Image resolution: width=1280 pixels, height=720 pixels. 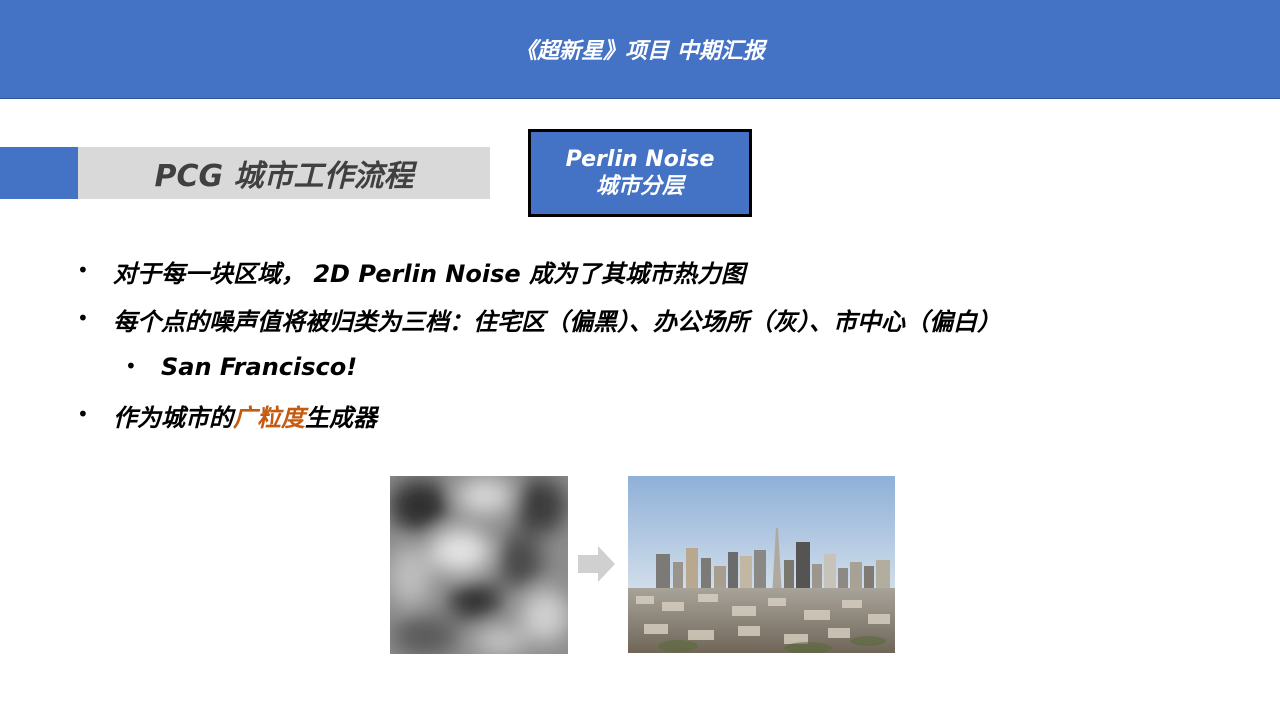 What do you see at coordinates (597, 566) in the screenshot?
I see `arrow-right-icon` at bounding box center [597, 566].